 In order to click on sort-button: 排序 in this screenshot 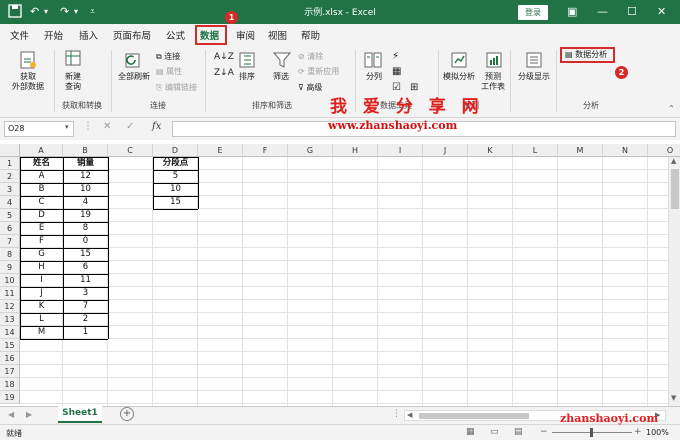, I will do `click(247, 77)`.